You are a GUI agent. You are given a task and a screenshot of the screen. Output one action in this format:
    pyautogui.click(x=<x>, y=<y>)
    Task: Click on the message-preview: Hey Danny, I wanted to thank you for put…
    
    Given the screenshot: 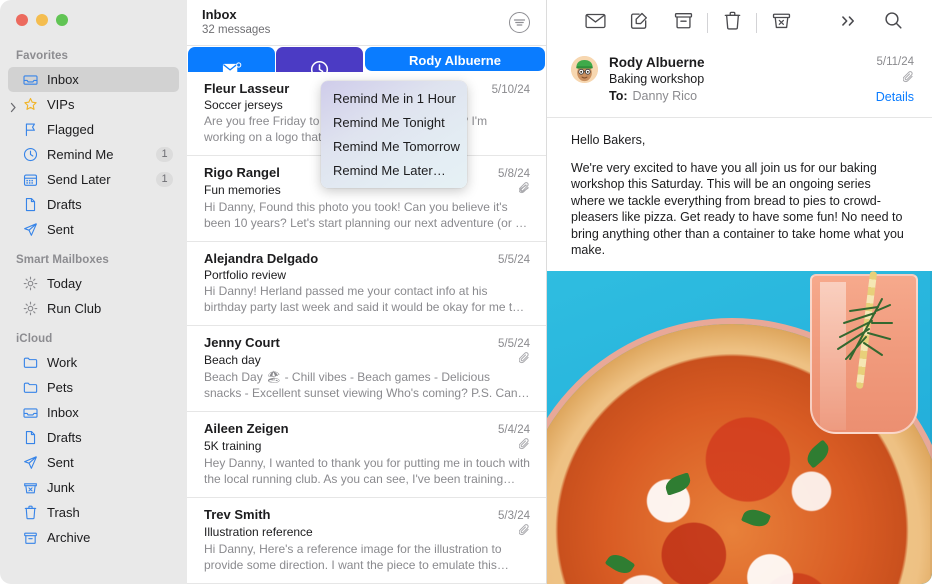 What is the action you would take?
    pyautogui.click(x=367, y=471)
    